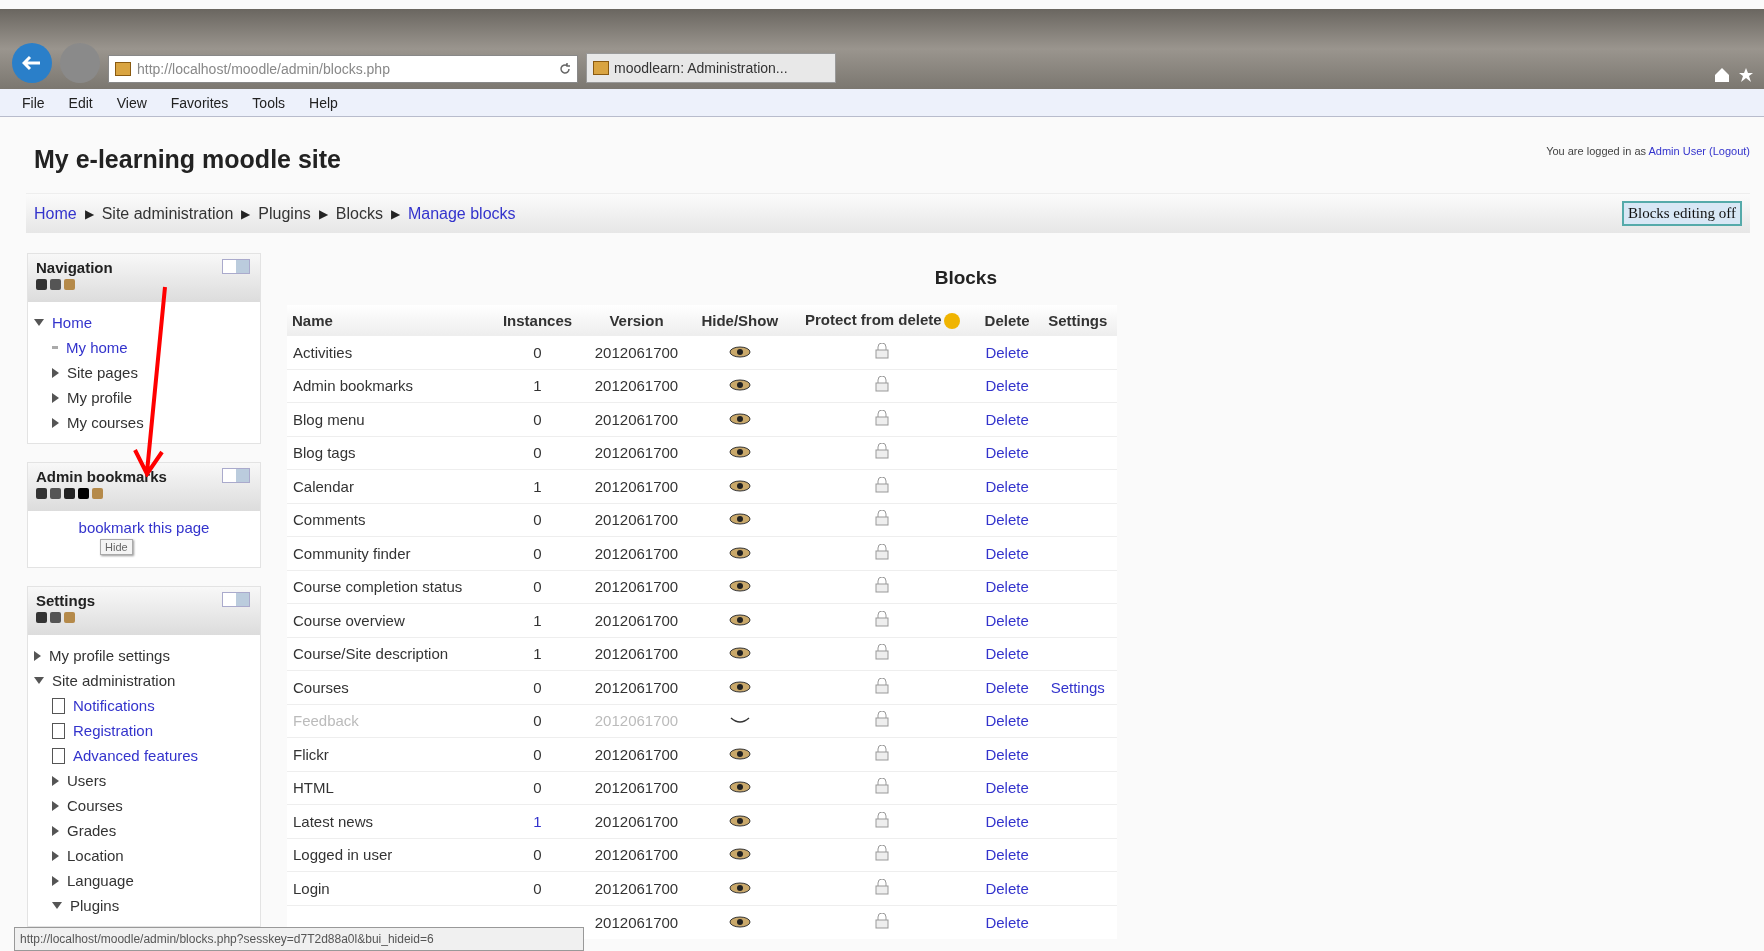 The width and height of the screenshot is (1764, 951). What do you see at coordinates (1722, 75) in the screenshot?
I see `home-icon` at bounding box center [1722, 75].